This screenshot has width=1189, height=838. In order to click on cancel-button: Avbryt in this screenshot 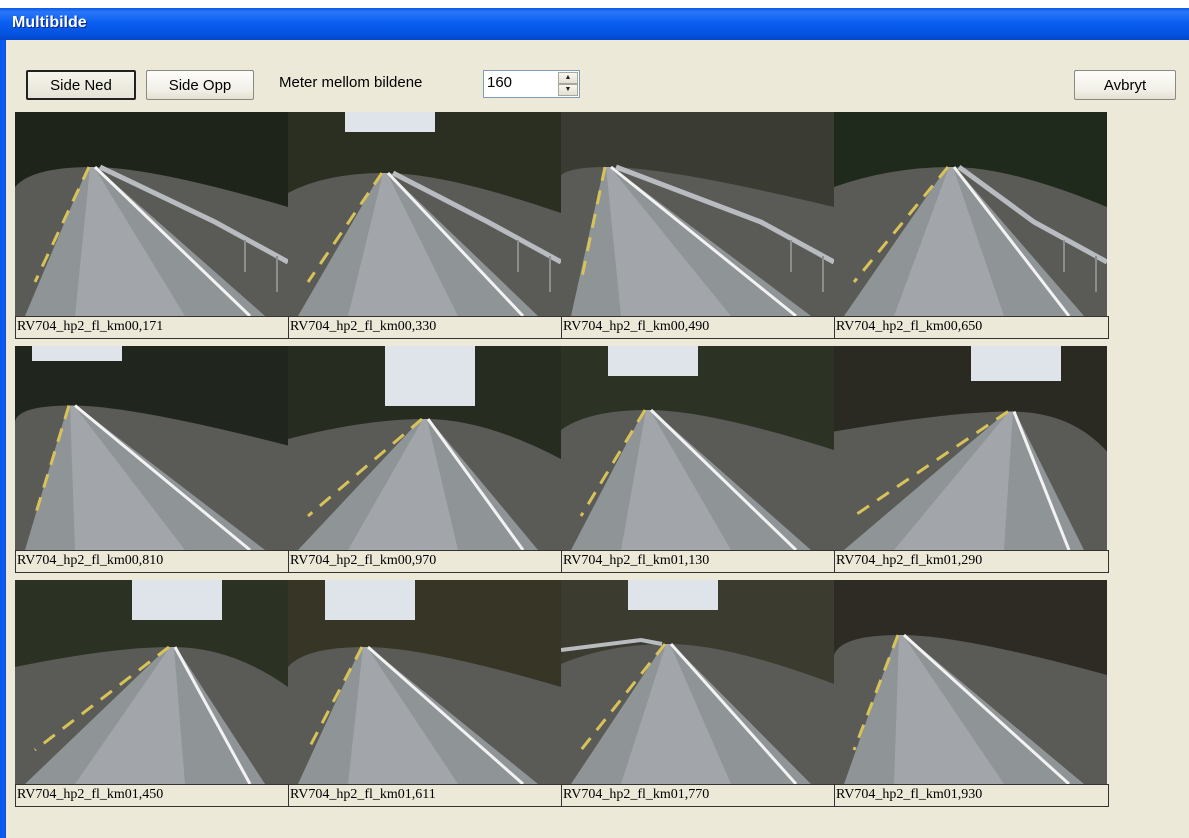, I will do `click(1125, 85)`.